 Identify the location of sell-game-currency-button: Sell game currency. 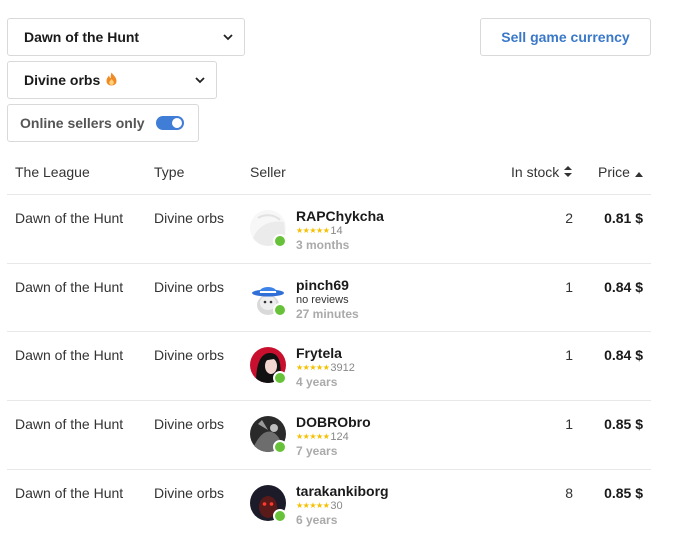
(565, 37).